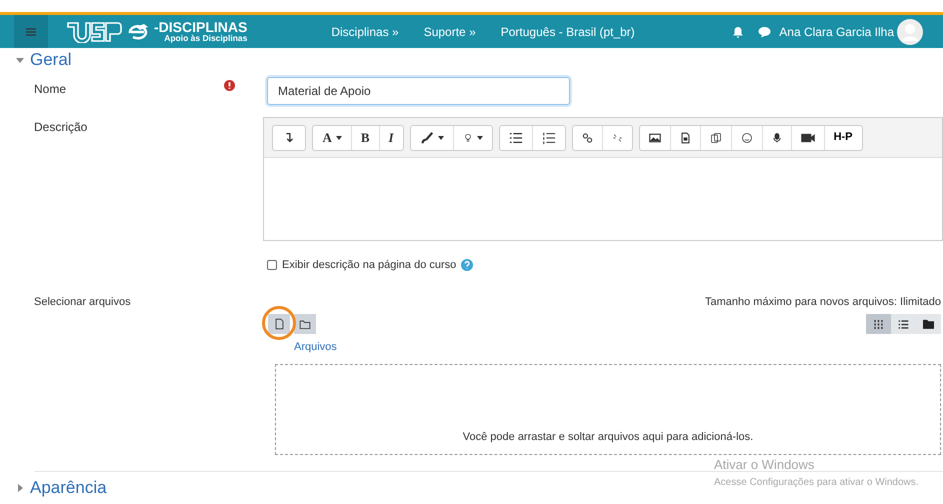 The image size is (943, 504). I want to click on nav-link: Suporte », so click(450, 31).